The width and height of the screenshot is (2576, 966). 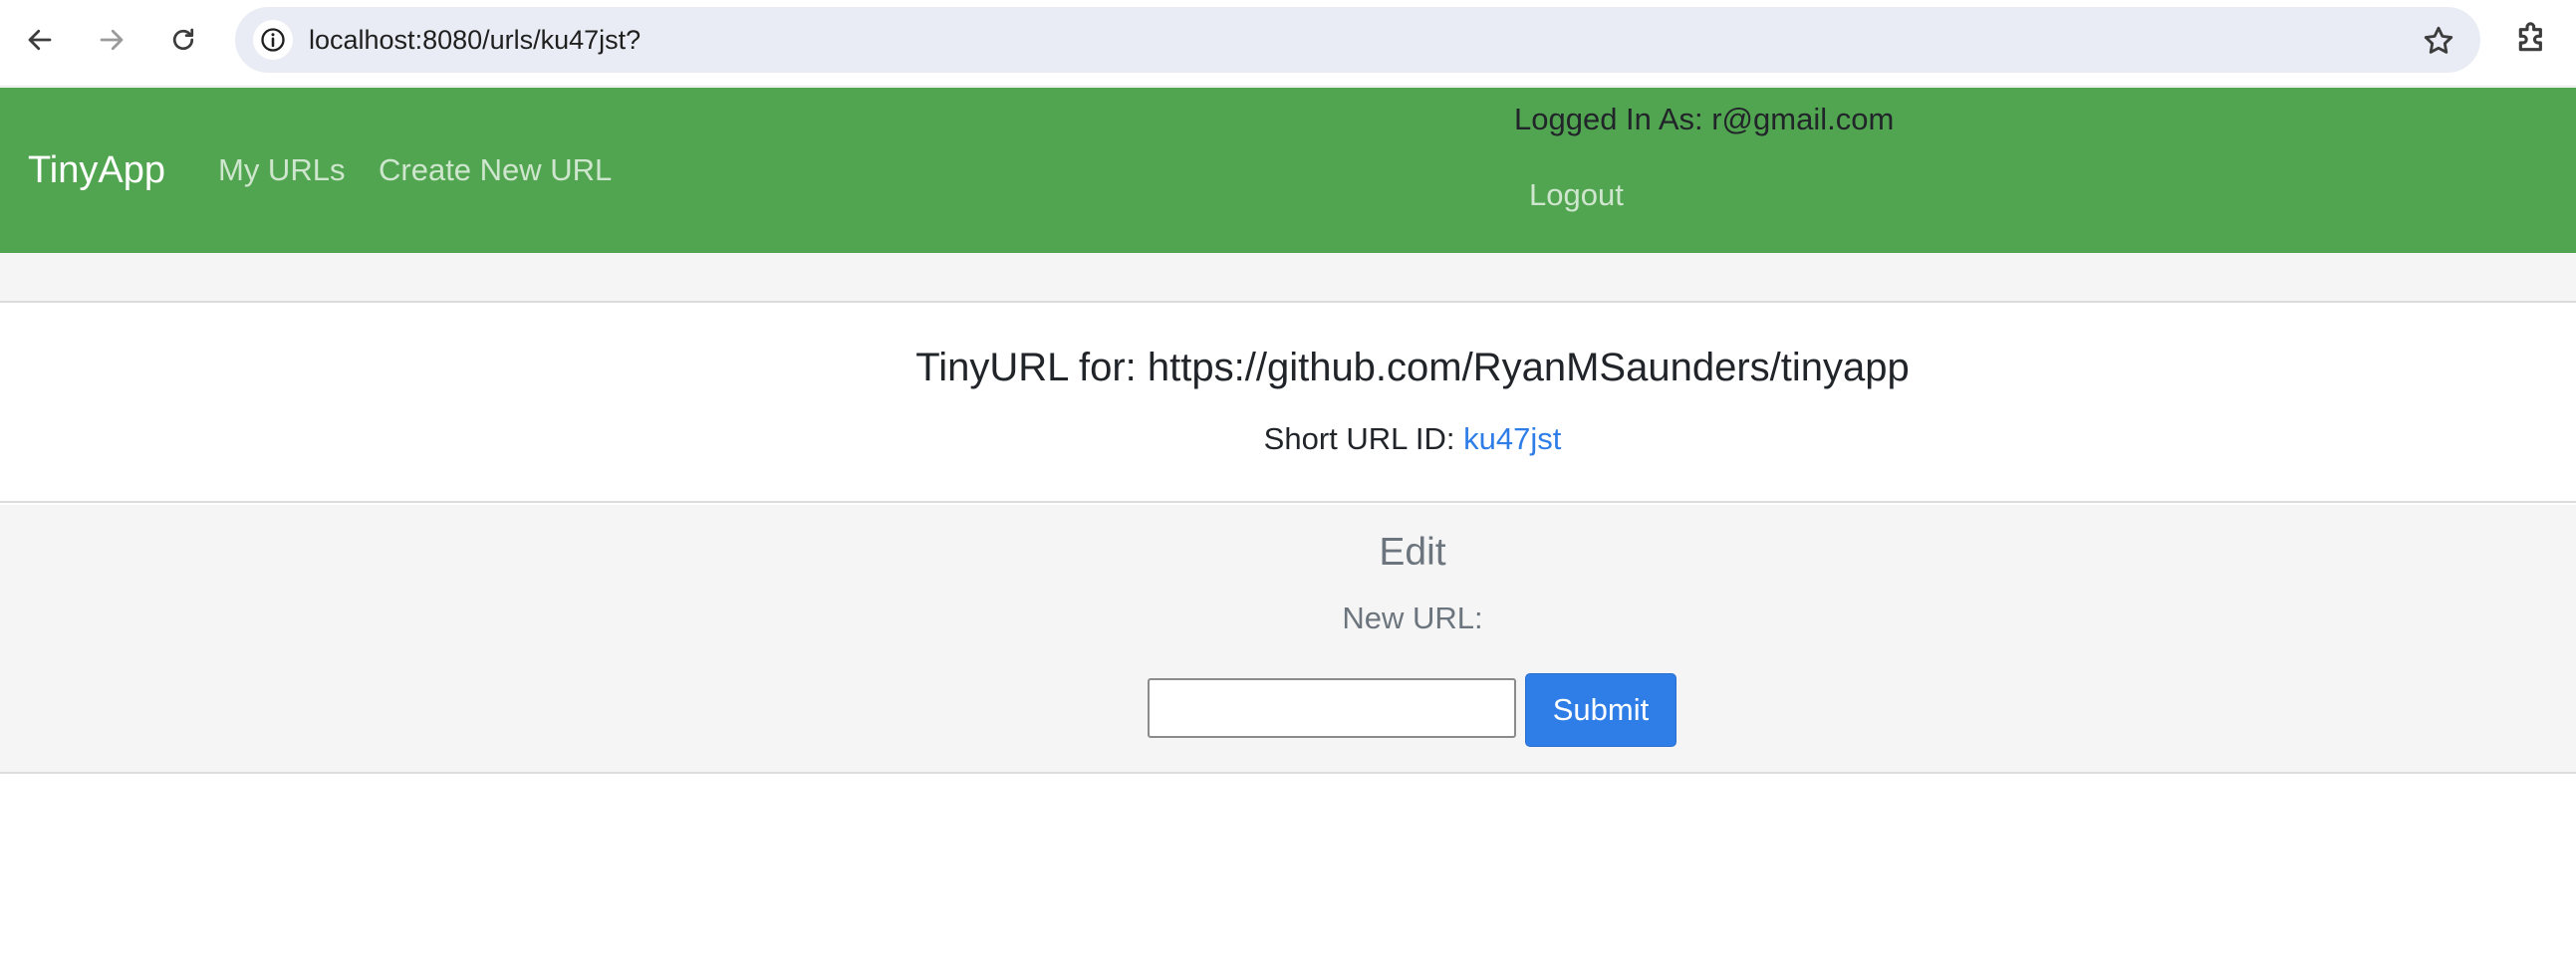 What do you see at coordinates (96, 171) in the screenshot?
I see `brand-logo: TinyApp` at bounding box center [96, 171].